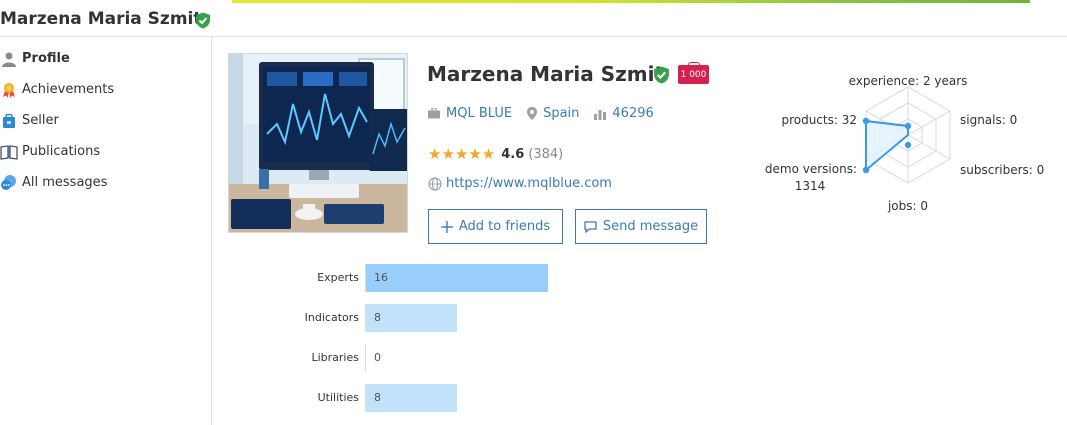  Describe the element at coordinates (479, 113) in the screenshot. I see `company-name: MQL BLUE` at that location.